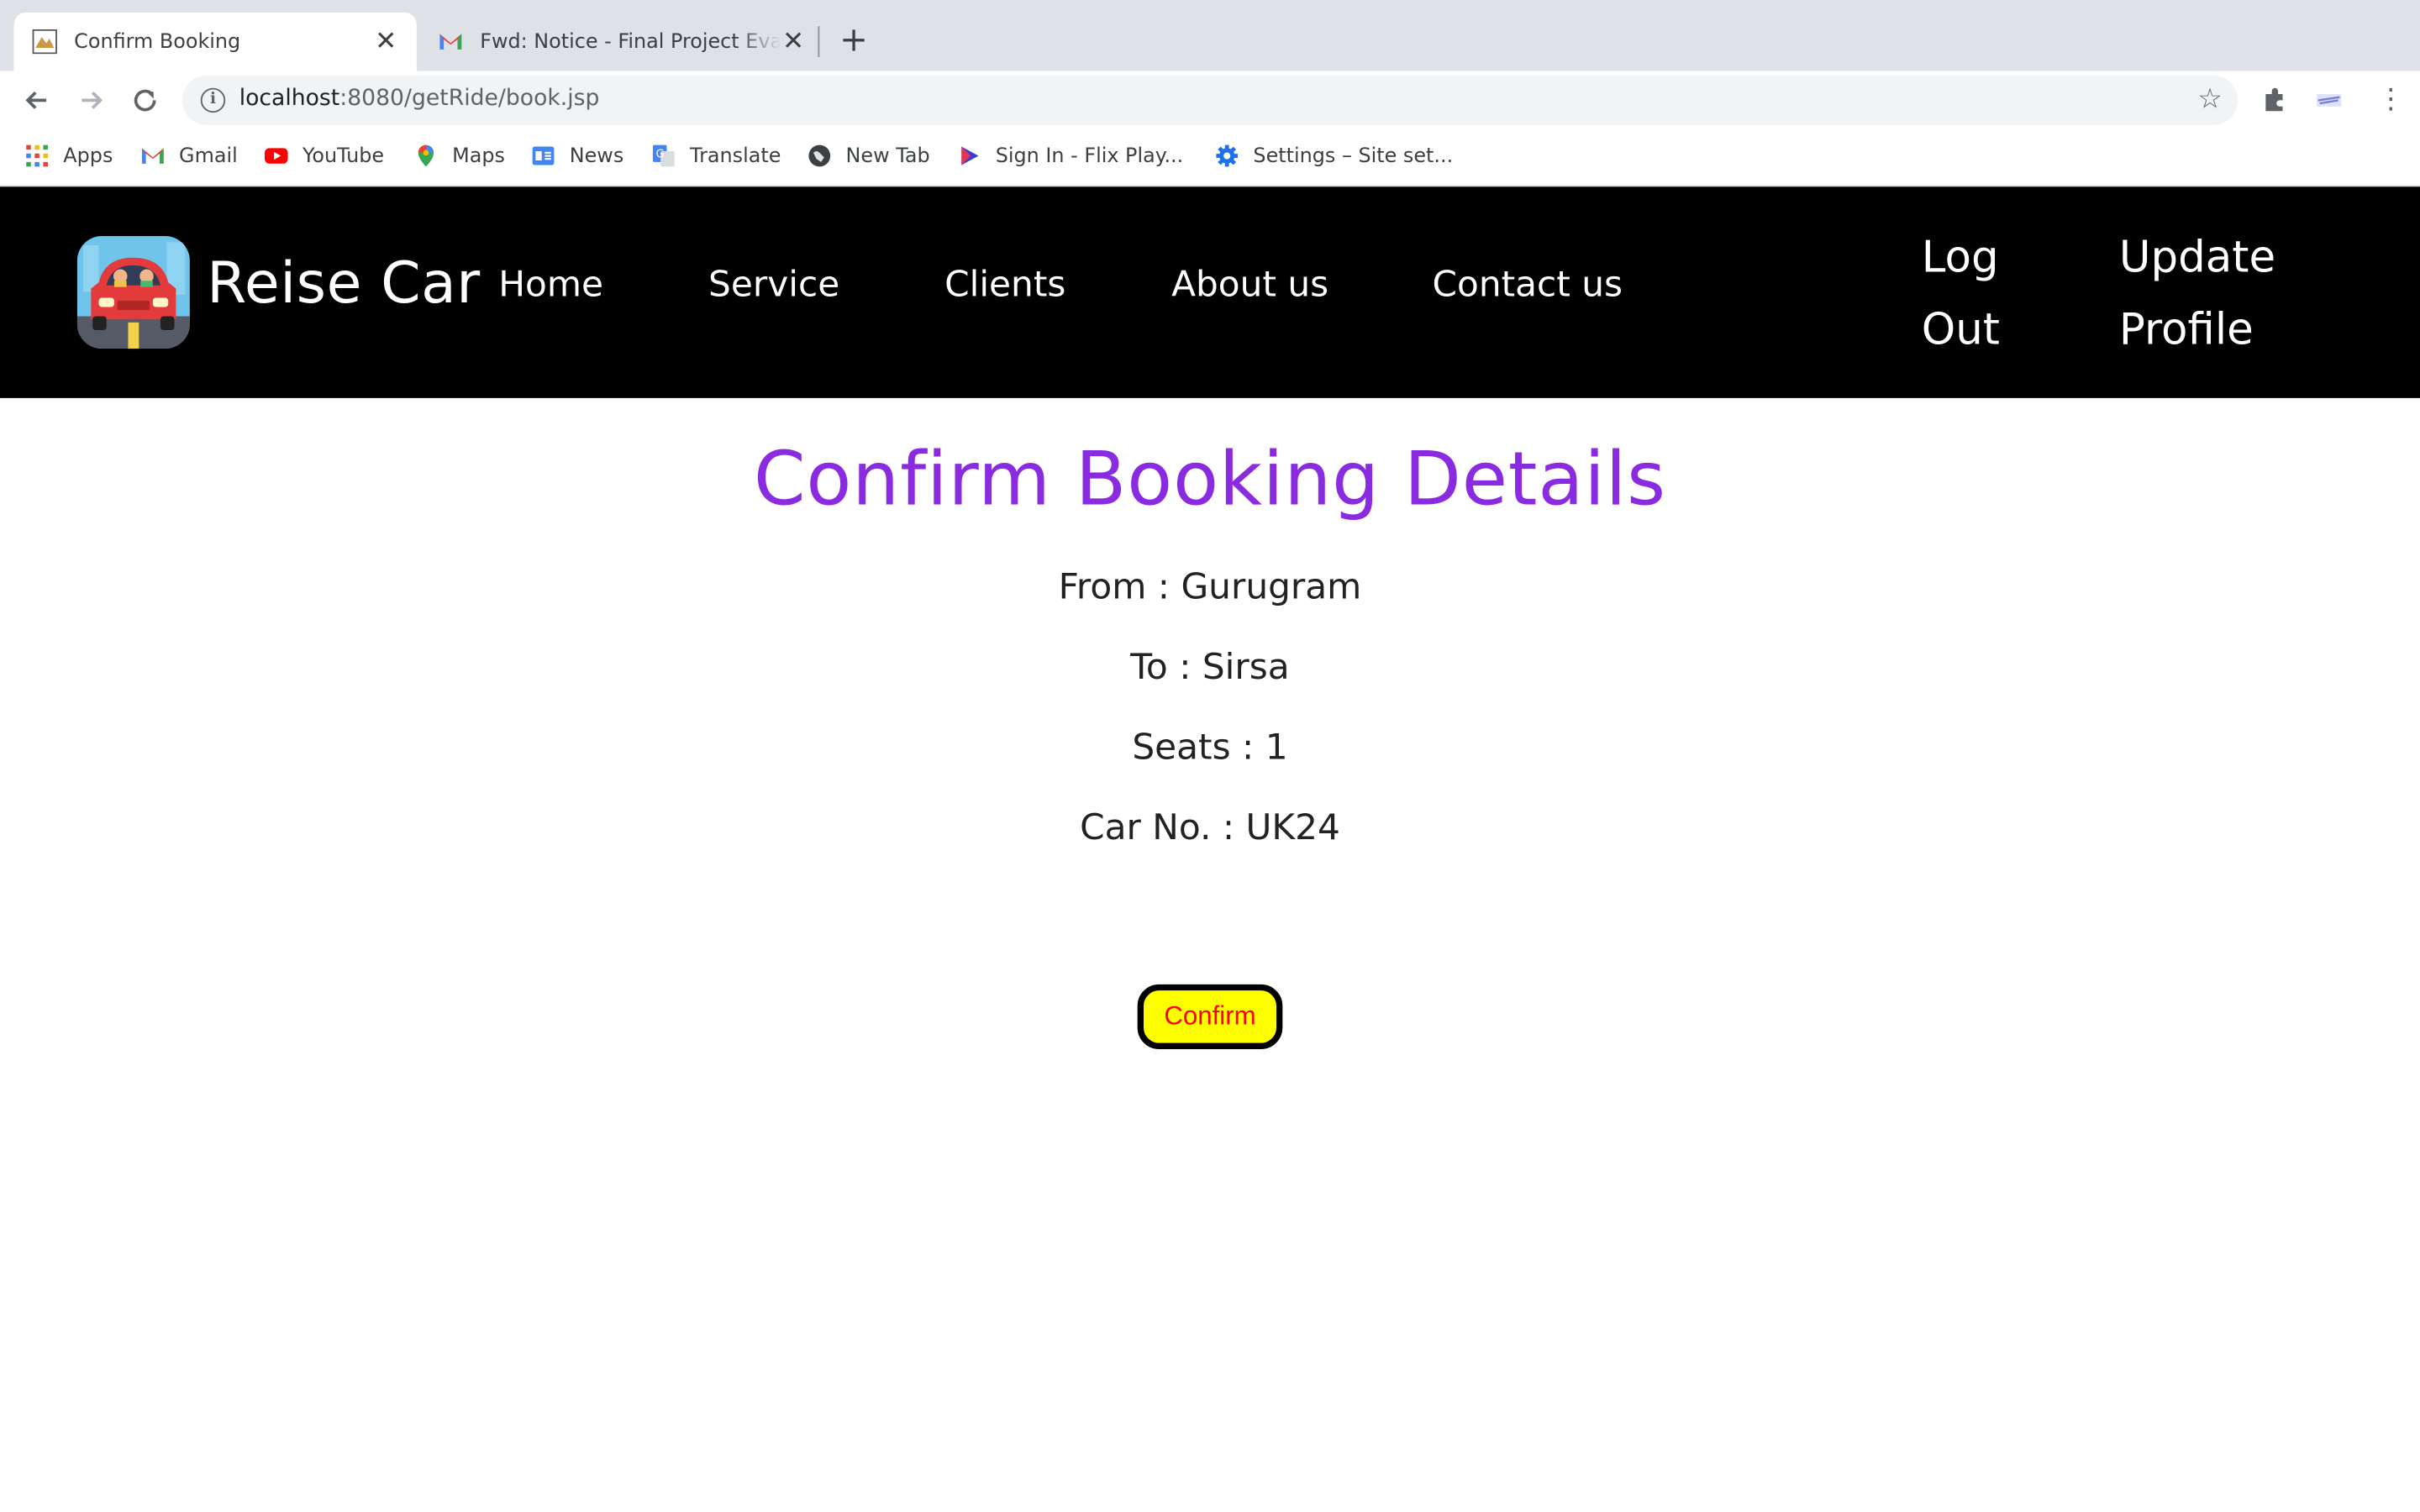 The width and height of the screenshot is (2420, 1512). Describe the element at coordinates (469, 99) in the screenshot. I see `url-path: :8080/getRide/book.jsp` at that location.